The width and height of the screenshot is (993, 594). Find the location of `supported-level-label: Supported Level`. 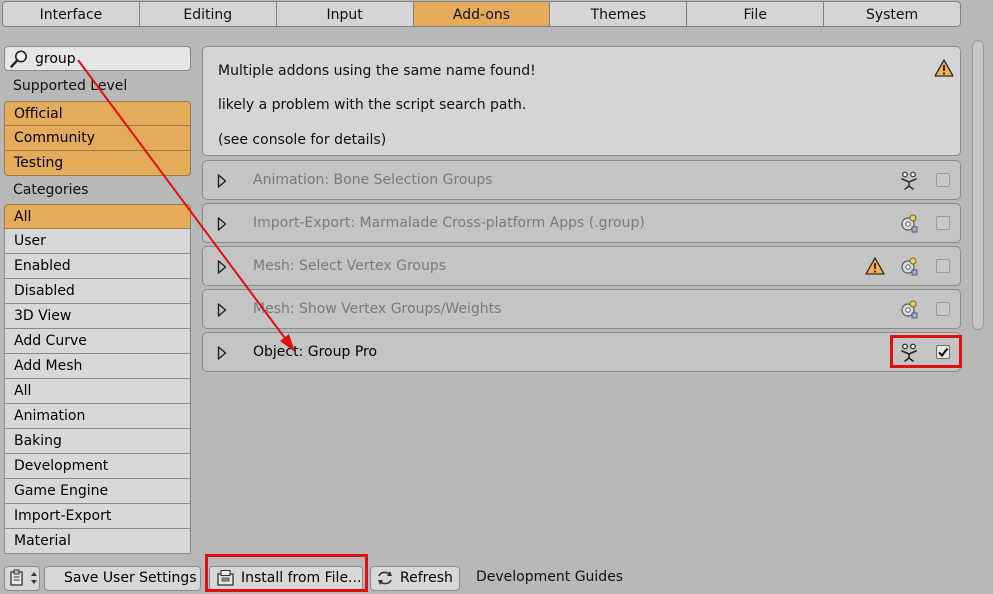

supported-level-label: Supported Level is located at coordinates (70, 86).